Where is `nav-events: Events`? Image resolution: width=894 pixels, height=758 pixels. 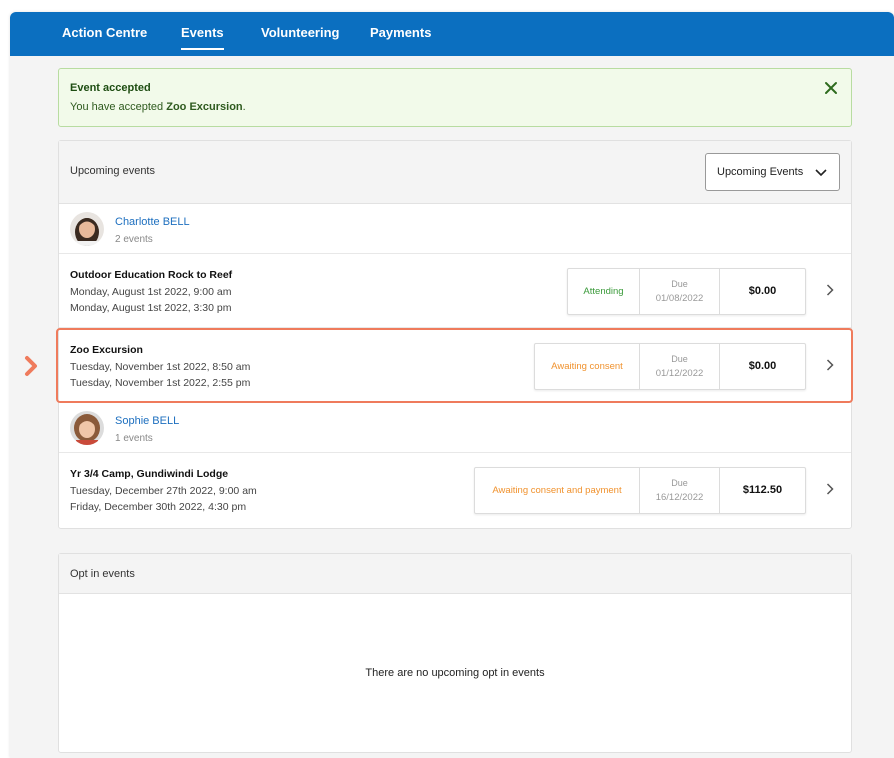
nav-events: Events is located at coordinates (202, 34).